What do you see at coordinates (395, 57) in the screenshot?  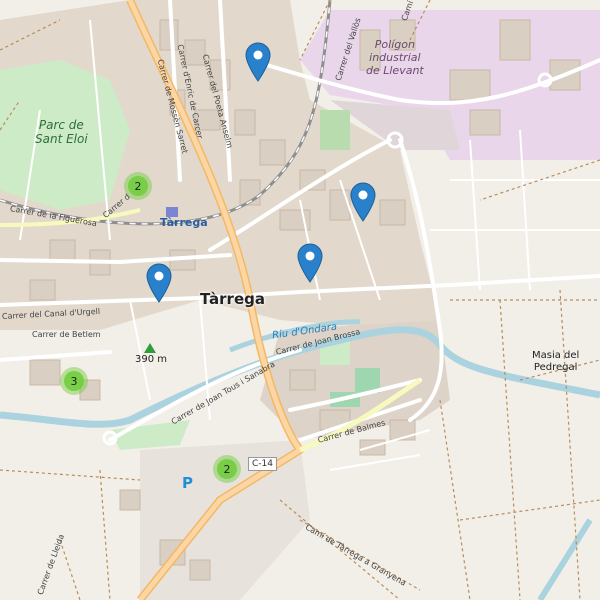 I see `industrial-zone-label: Polígon industrial de Llevant` at bounding box center [395, 57].